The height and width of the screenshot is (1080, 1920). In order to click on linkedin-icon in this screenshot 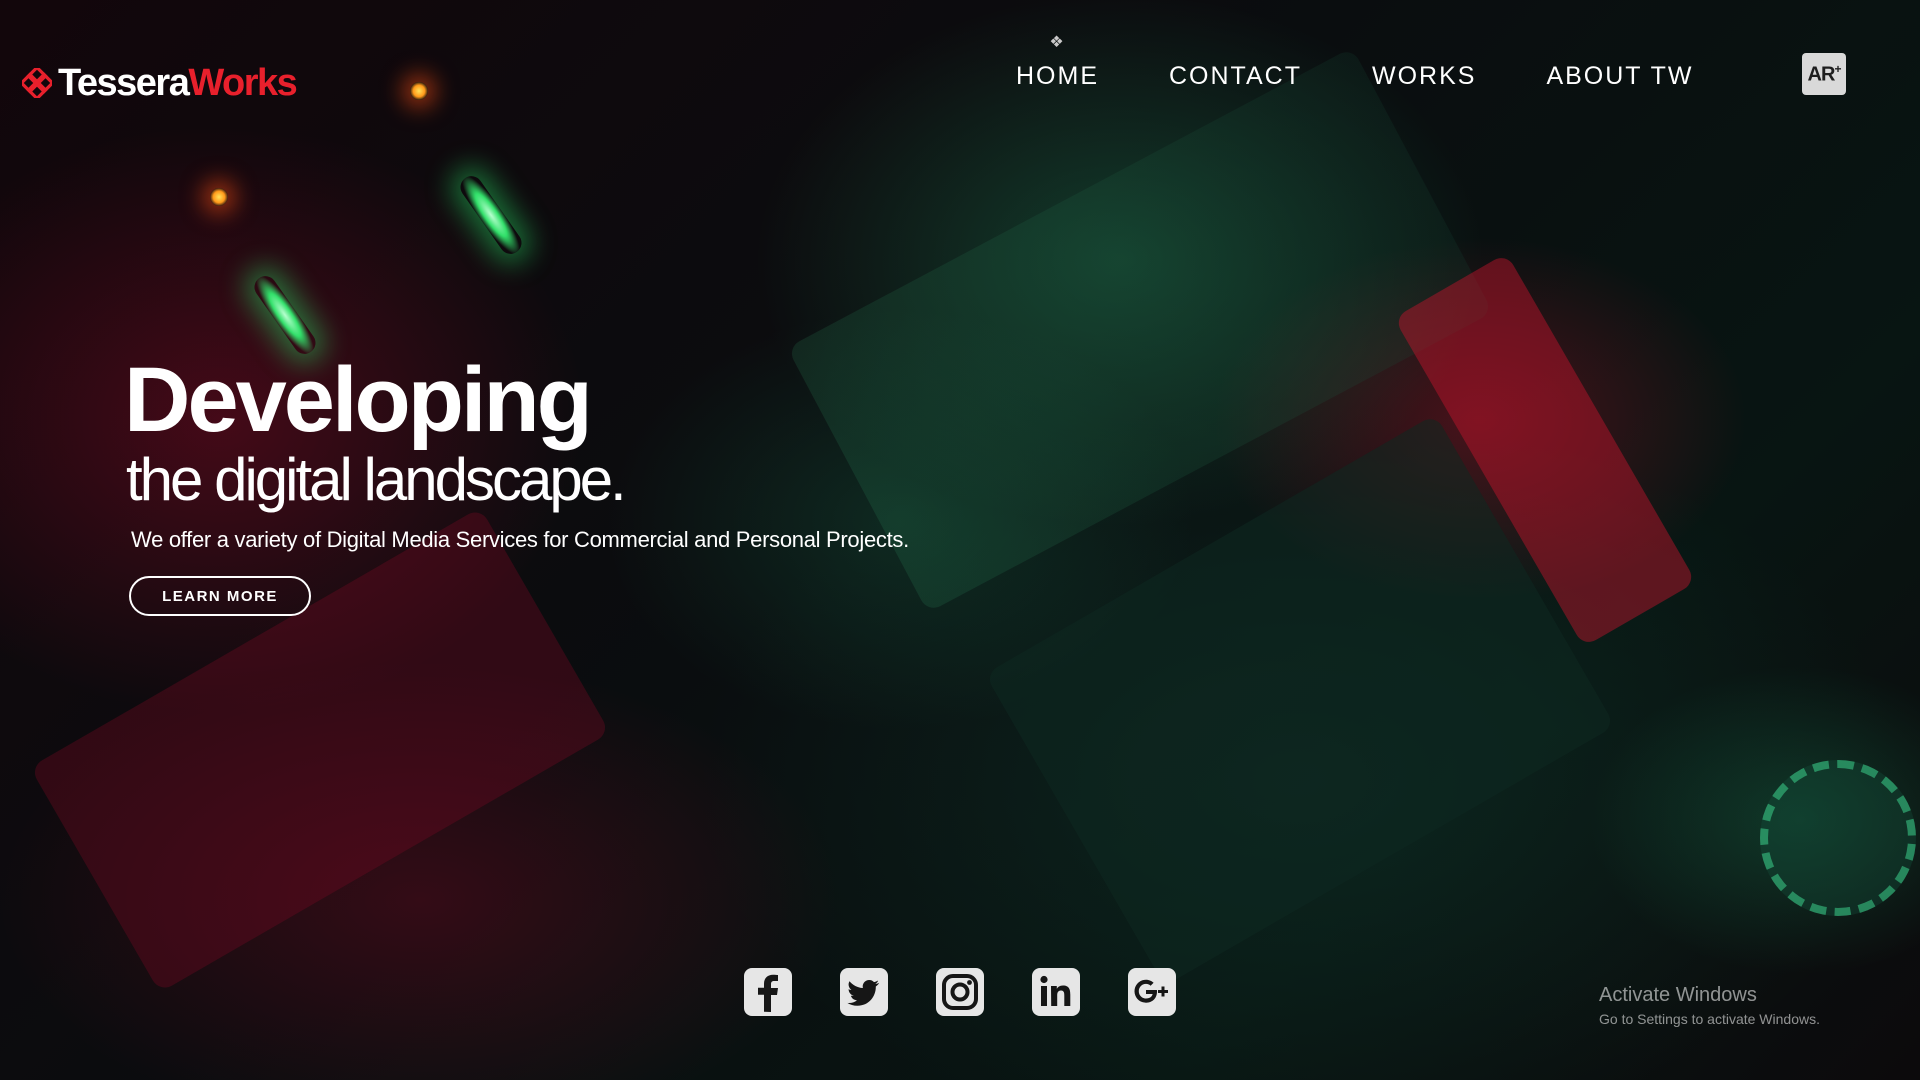, I will do `click(1056, 992)`.